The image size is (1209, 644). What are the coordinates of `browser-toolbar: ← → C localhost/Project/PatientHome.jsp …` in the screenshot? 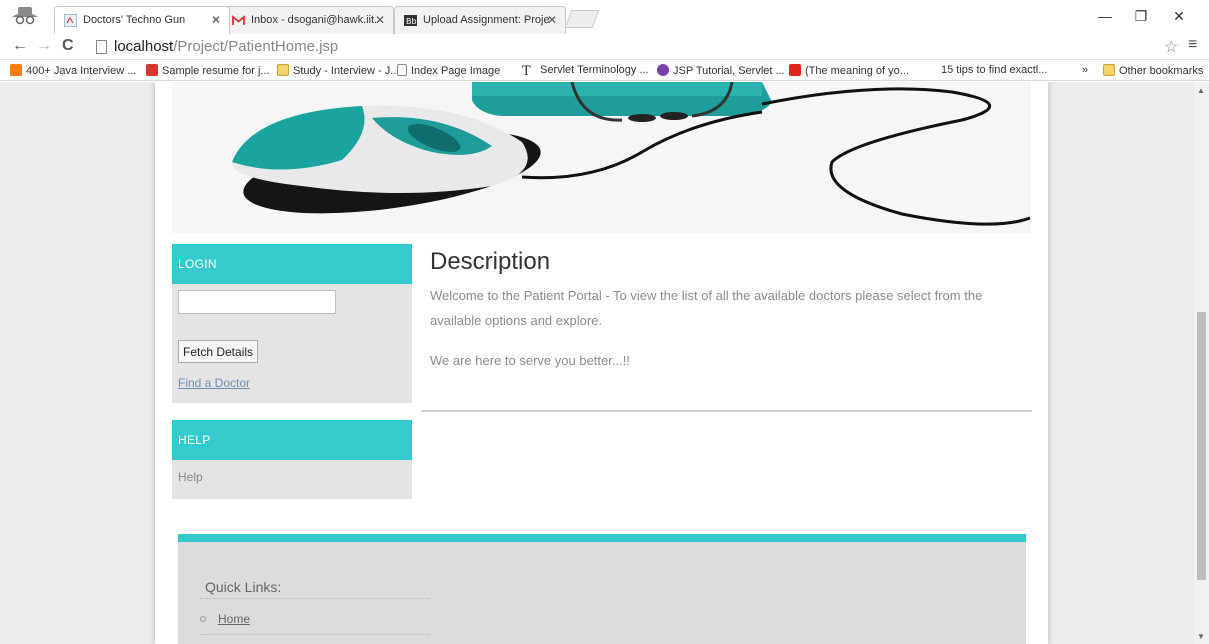 It's located at (604, 47).